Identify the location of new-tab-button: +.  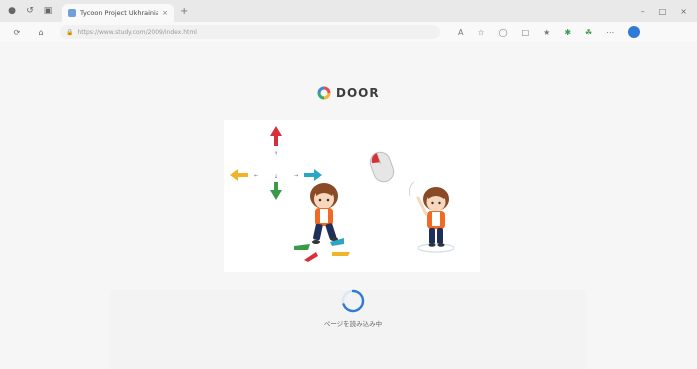
(184, 11).